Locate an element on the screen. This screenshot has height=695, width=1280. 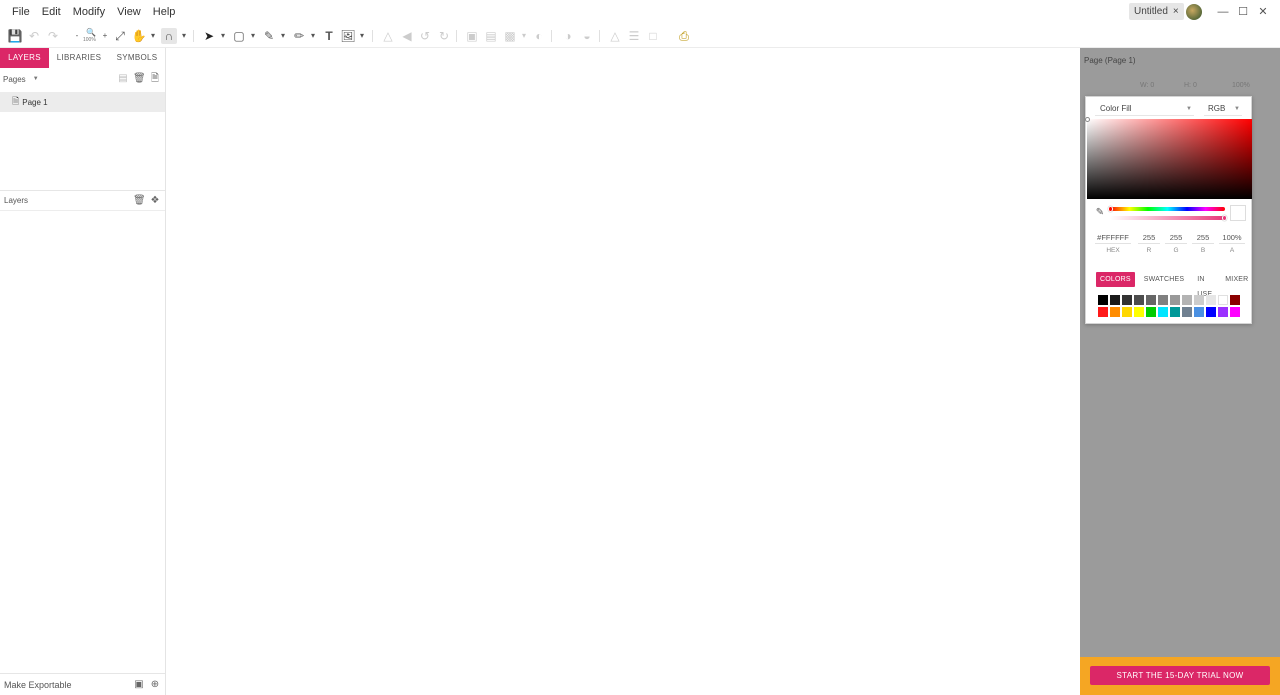
export-slice-icon: ▣ is located at coordinates (139, 685).